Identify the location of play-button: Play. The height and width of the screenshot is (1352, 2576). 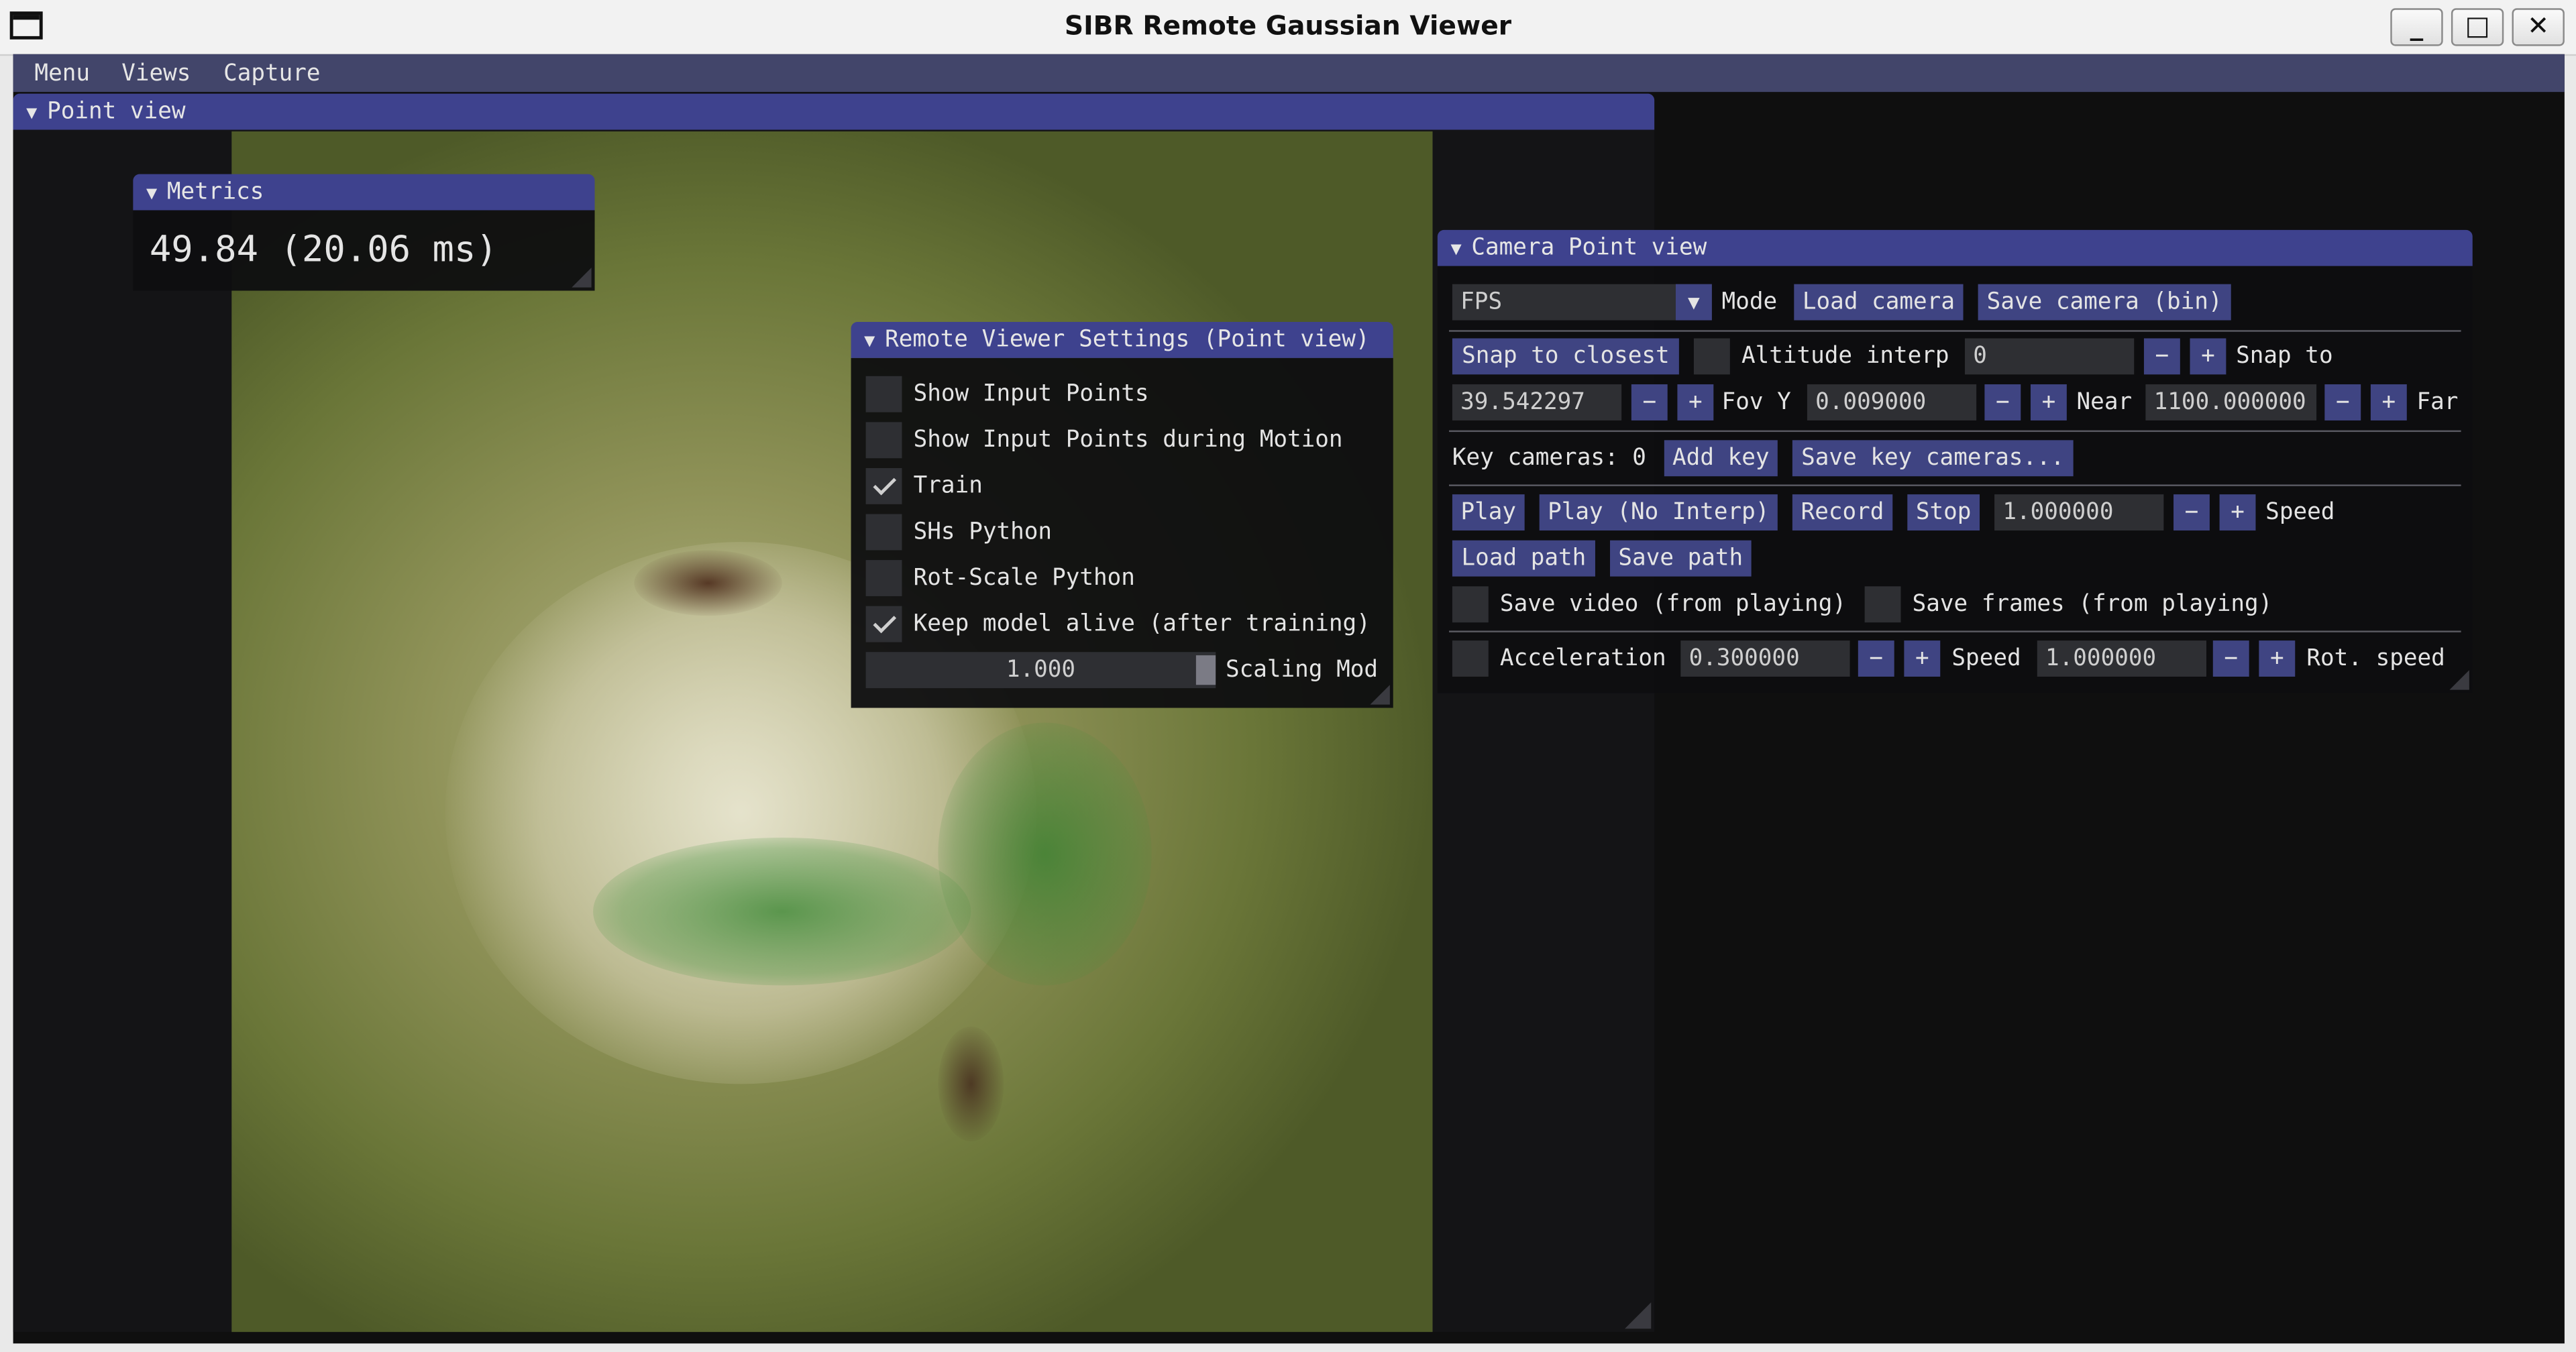
(1488, 512).